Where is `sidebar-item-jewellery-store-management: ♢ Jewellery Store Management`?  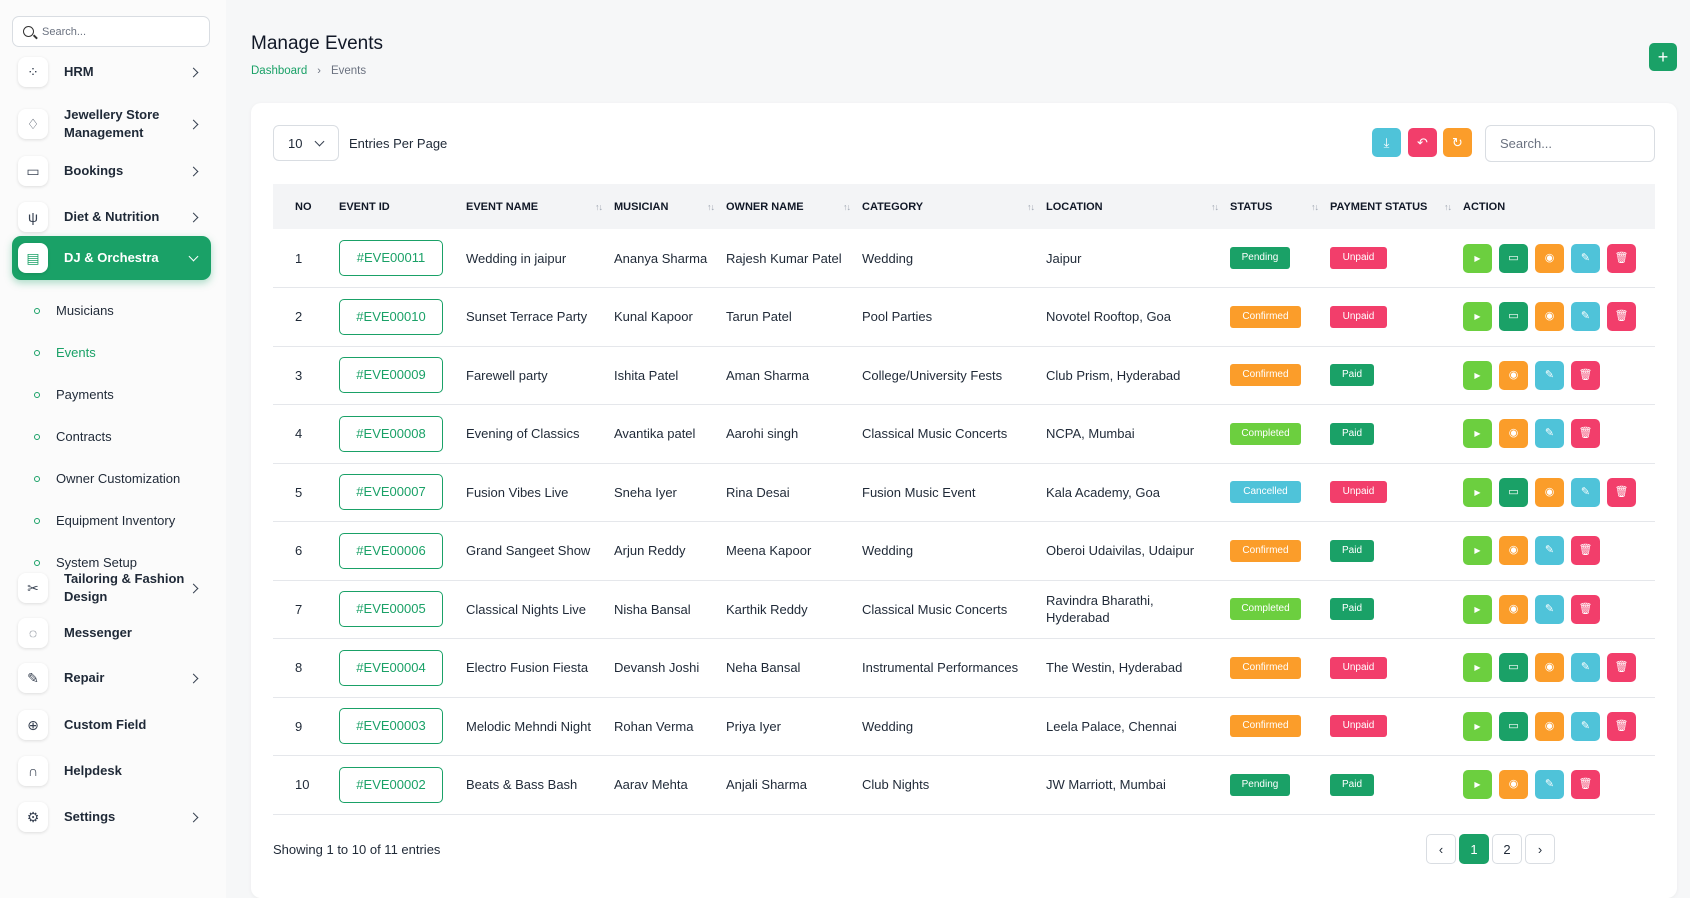 sidebar-item-jewellery-store-management: ♢ Jewellery Store Management is located at coordinates (111, 124).